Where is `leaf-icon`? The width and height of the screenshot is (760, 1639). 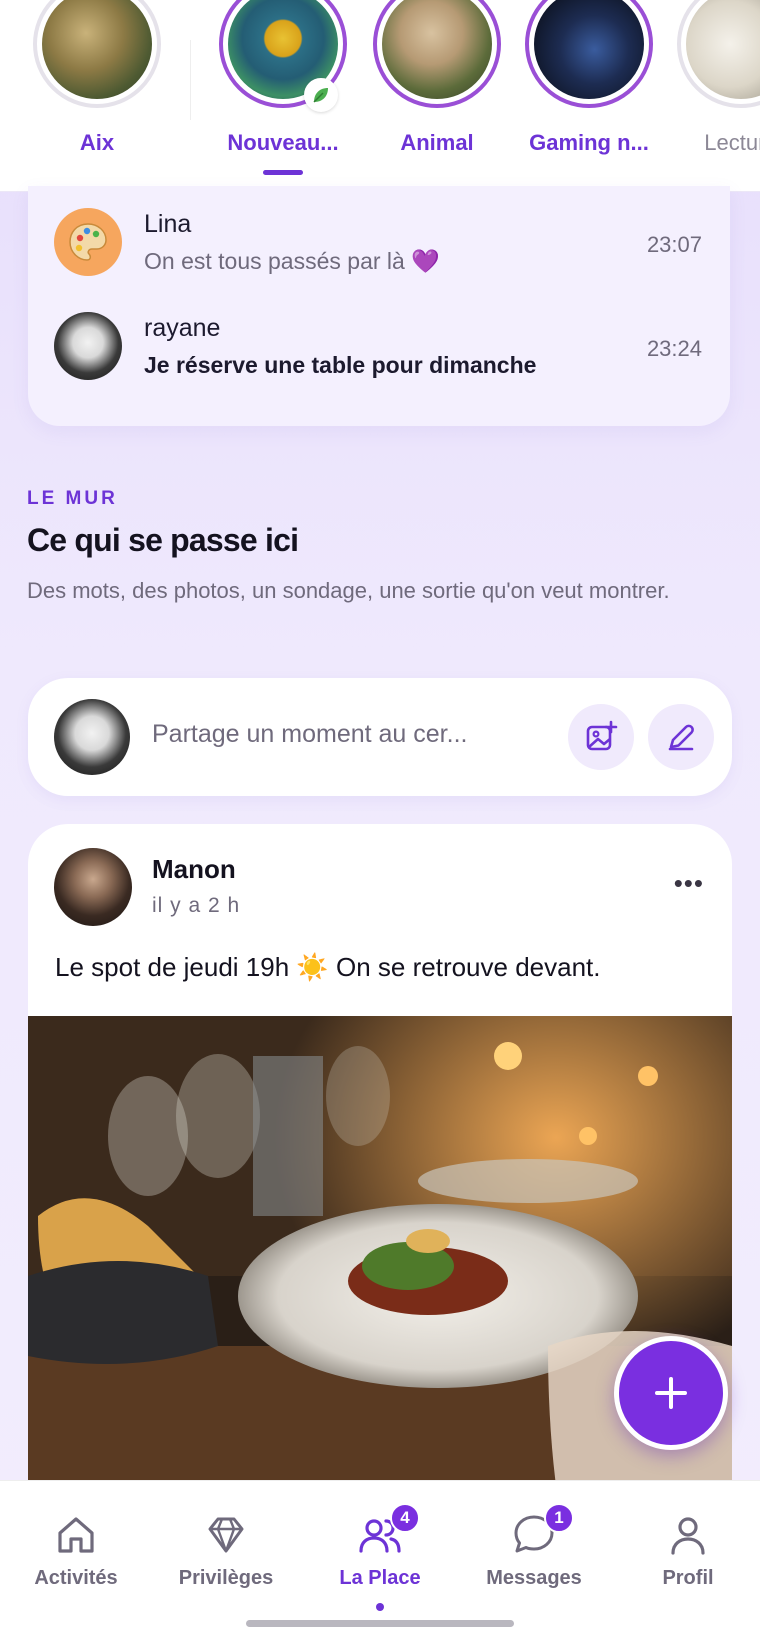
leaf-icon is located at coordinates (321, 95).